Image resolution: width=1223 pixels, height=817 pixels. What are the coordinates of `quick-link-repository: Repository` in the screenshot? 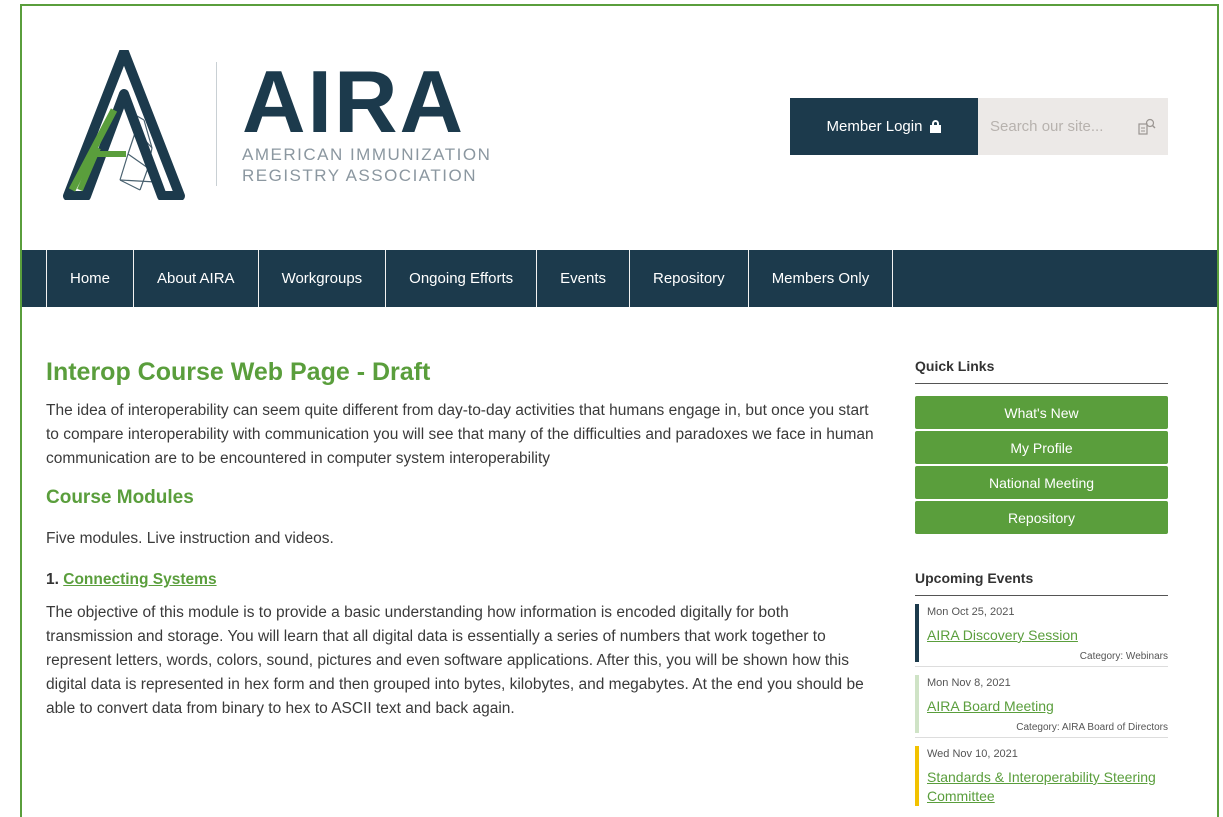 It's located at (1041, 517).